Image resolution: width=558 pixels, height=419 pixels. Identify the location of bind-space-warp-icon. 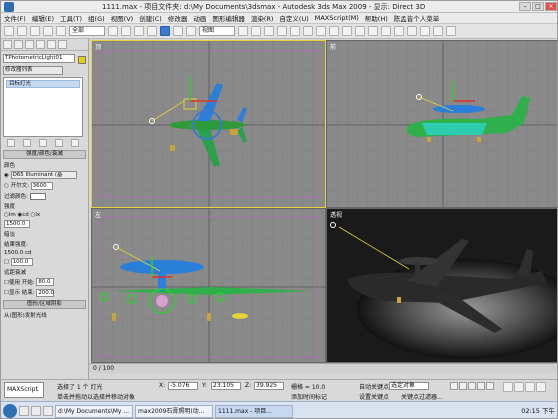
(61, 31).